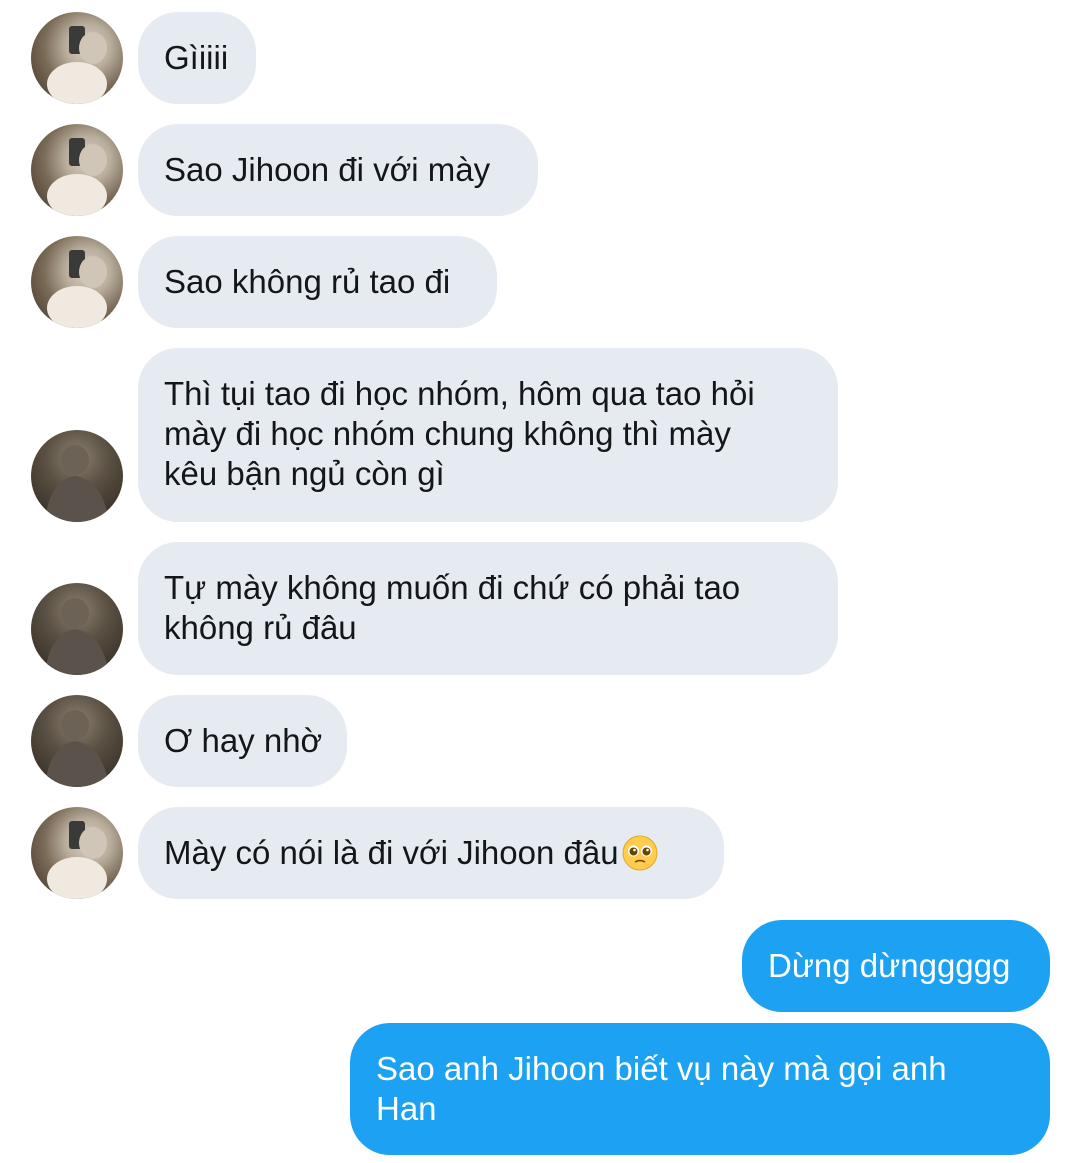  Describe the element at coordinates (661, 1068) in the screenshot. I see `message-text-line: Sao anh Jihoon biết vụ này mà gọi anh` at that location.